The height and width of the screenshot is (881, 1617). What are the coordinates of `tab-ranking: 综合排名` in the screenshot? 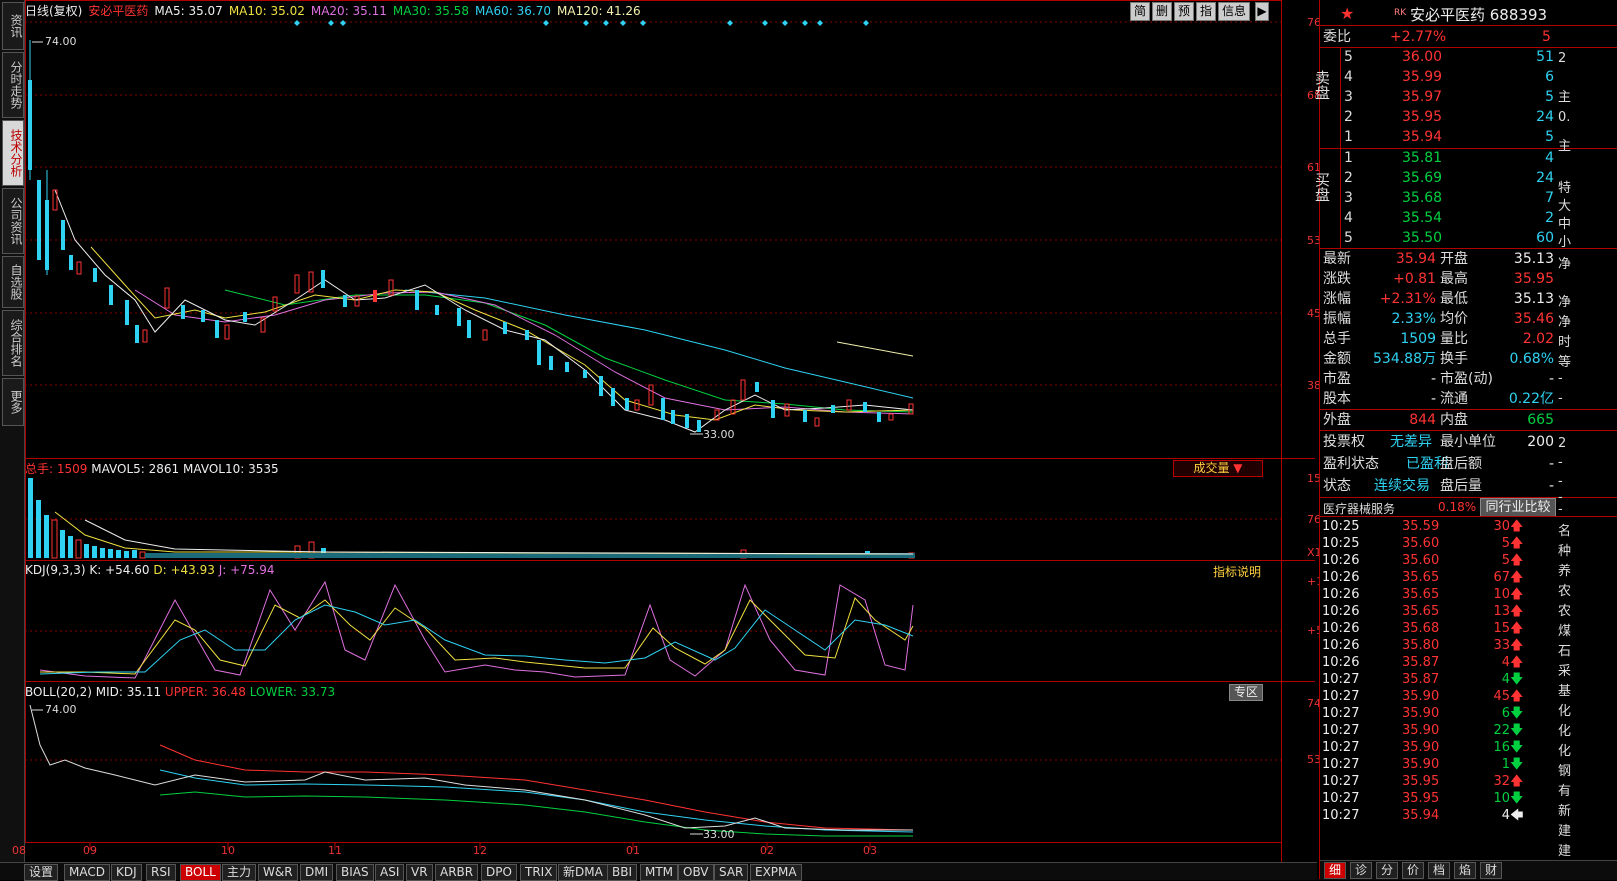 It's located at (13, 343).